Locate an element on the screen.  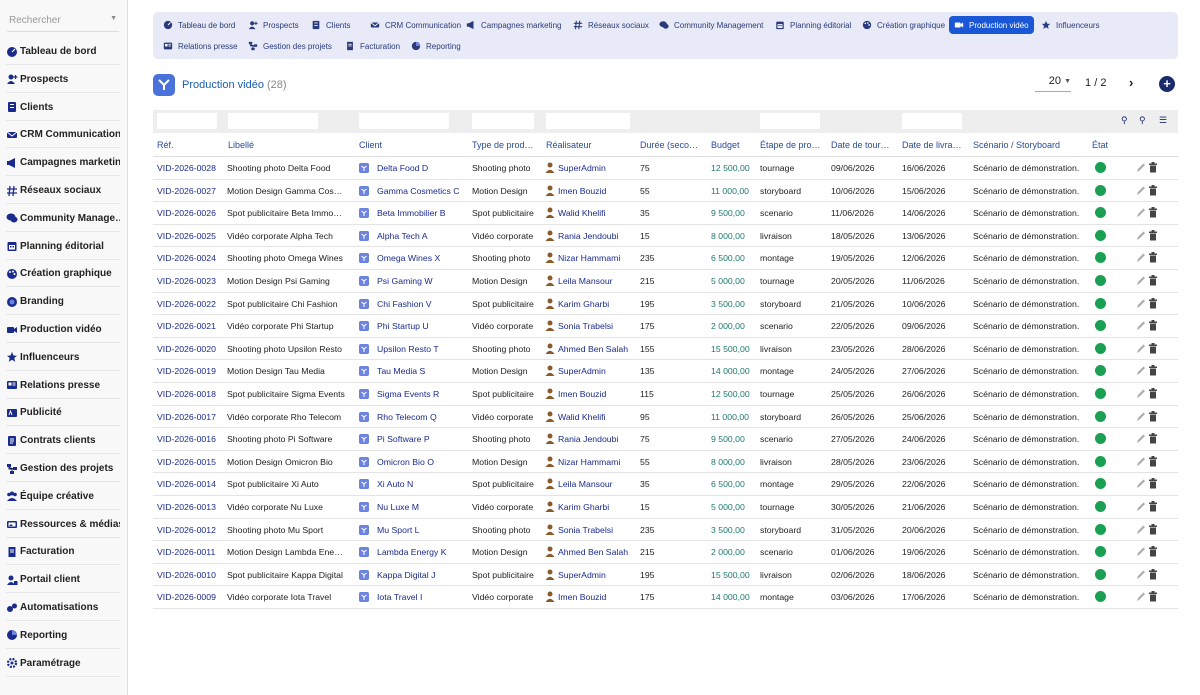
column-header: Scénario / Storyboard is located at coordinates (1028, 145).